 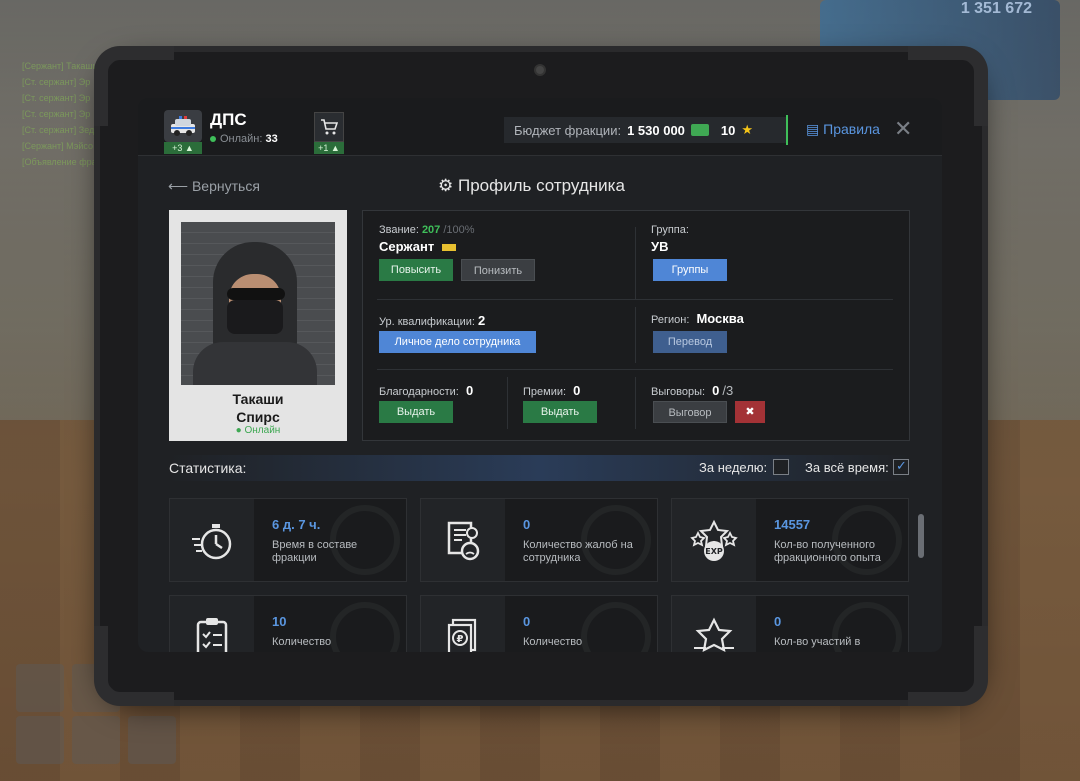 I want to click on stat-card-complaints: 0 Количество жалоб на сотрудника, so click(x=539, y=540).